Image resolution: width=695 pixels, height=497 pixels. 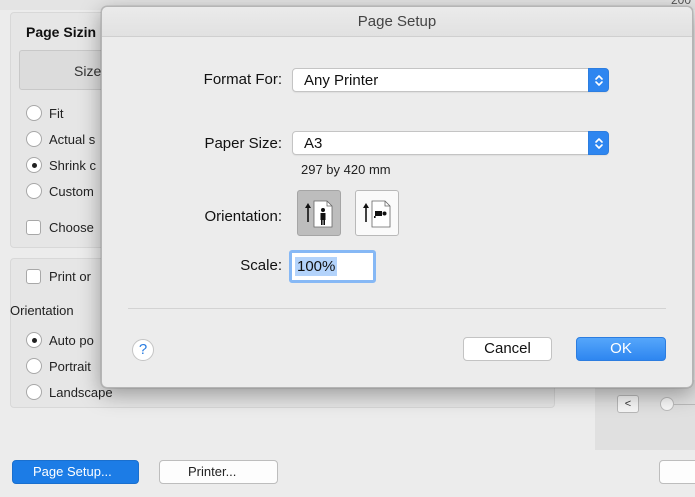 I want to click on radio-label: Auto po, so click(x=71, y=340).